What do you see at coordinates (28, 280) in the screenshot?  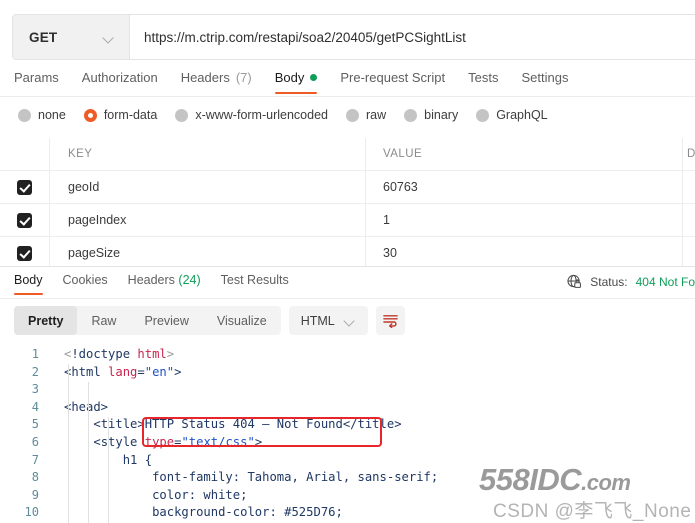 I see `tab-label: Body` at bounding box center [28, 280].